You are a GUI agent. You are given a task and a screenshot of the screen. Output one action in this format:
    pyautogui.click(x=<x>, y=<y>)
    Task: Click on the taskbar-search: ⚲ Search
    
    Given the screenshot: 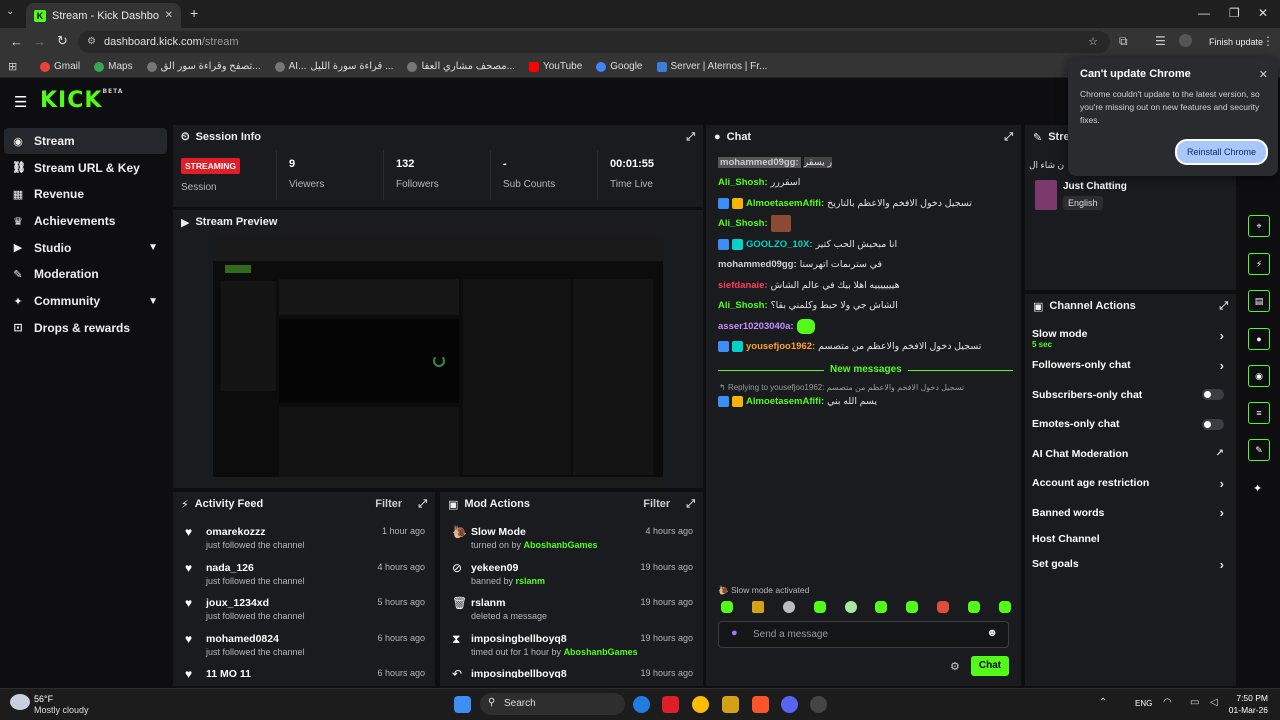 What is the action you would take?
    pyautogui.click(x=552, y=704)
    